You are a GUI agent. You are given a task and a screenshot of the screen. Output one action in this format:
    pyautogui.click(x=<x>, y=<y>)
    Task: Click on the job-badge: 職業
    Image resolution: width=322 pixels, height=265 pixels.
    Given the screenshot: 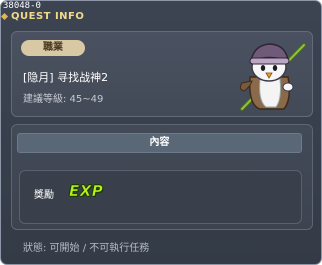 What is the action you would take?
    pyautogui.click(x=53, y=48)
    